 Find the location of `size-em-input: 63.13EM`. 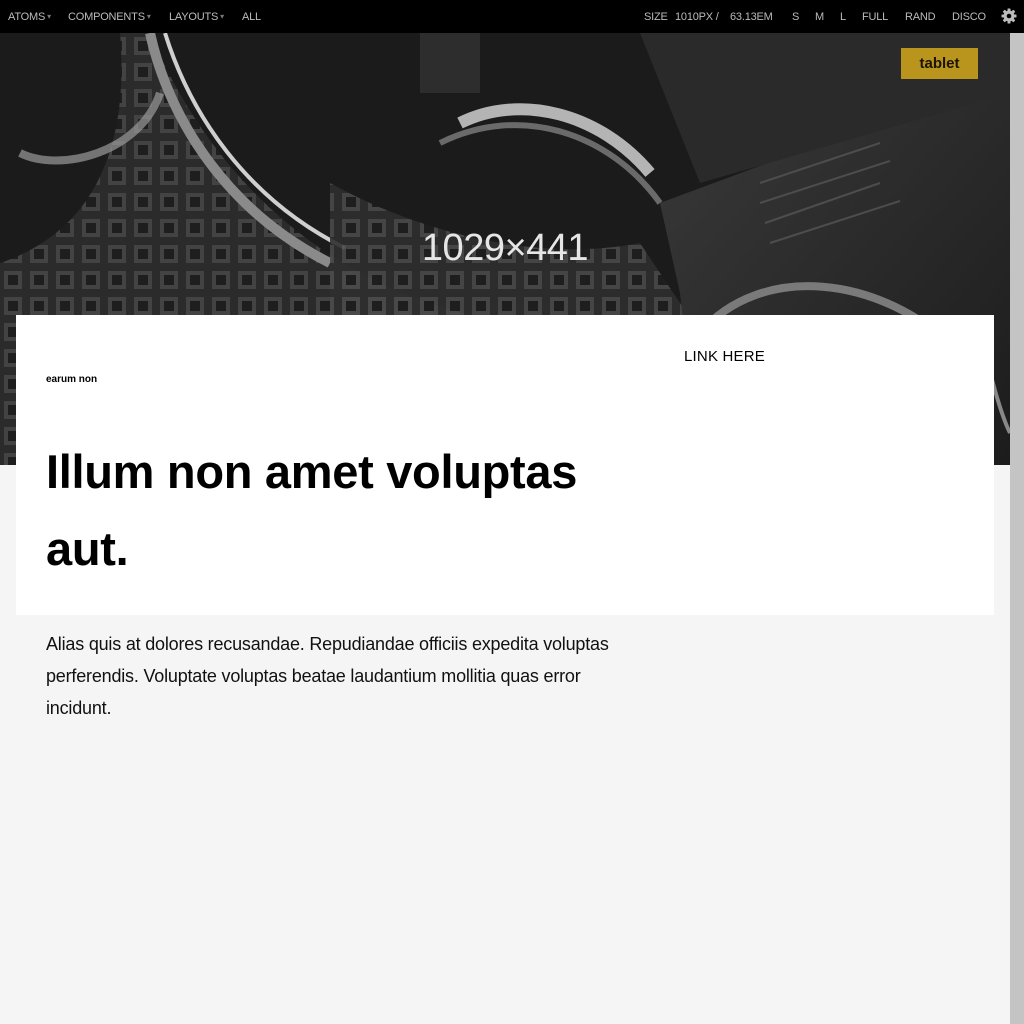

size-em-input: 63.13EM is located at coordinates (751, 17).